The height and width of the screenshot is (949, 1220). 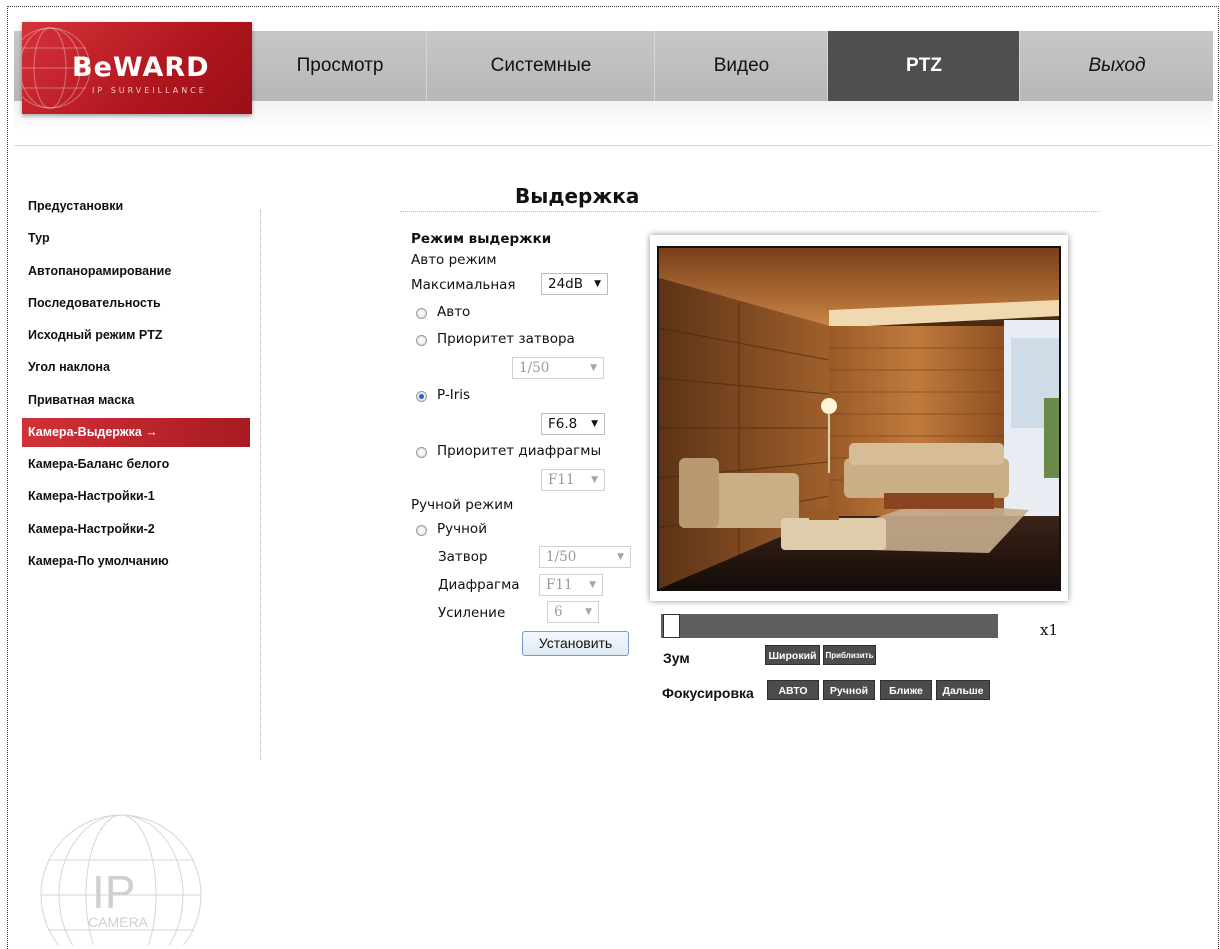 What do you see at coordinates (563, 424) in the screenshot?
I see `piris-value: F6.8` at bounding box center [563, 424].